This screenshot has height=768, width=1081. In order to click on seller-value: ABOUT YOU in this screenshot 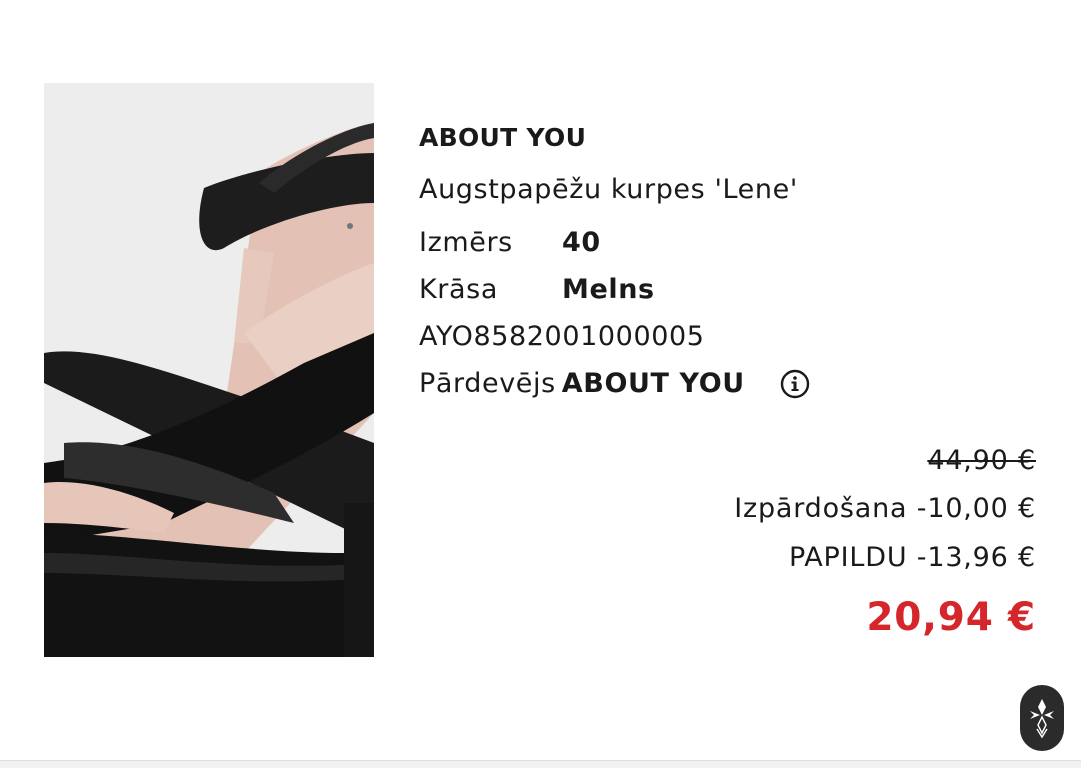, I will do `click(653, 383)`.